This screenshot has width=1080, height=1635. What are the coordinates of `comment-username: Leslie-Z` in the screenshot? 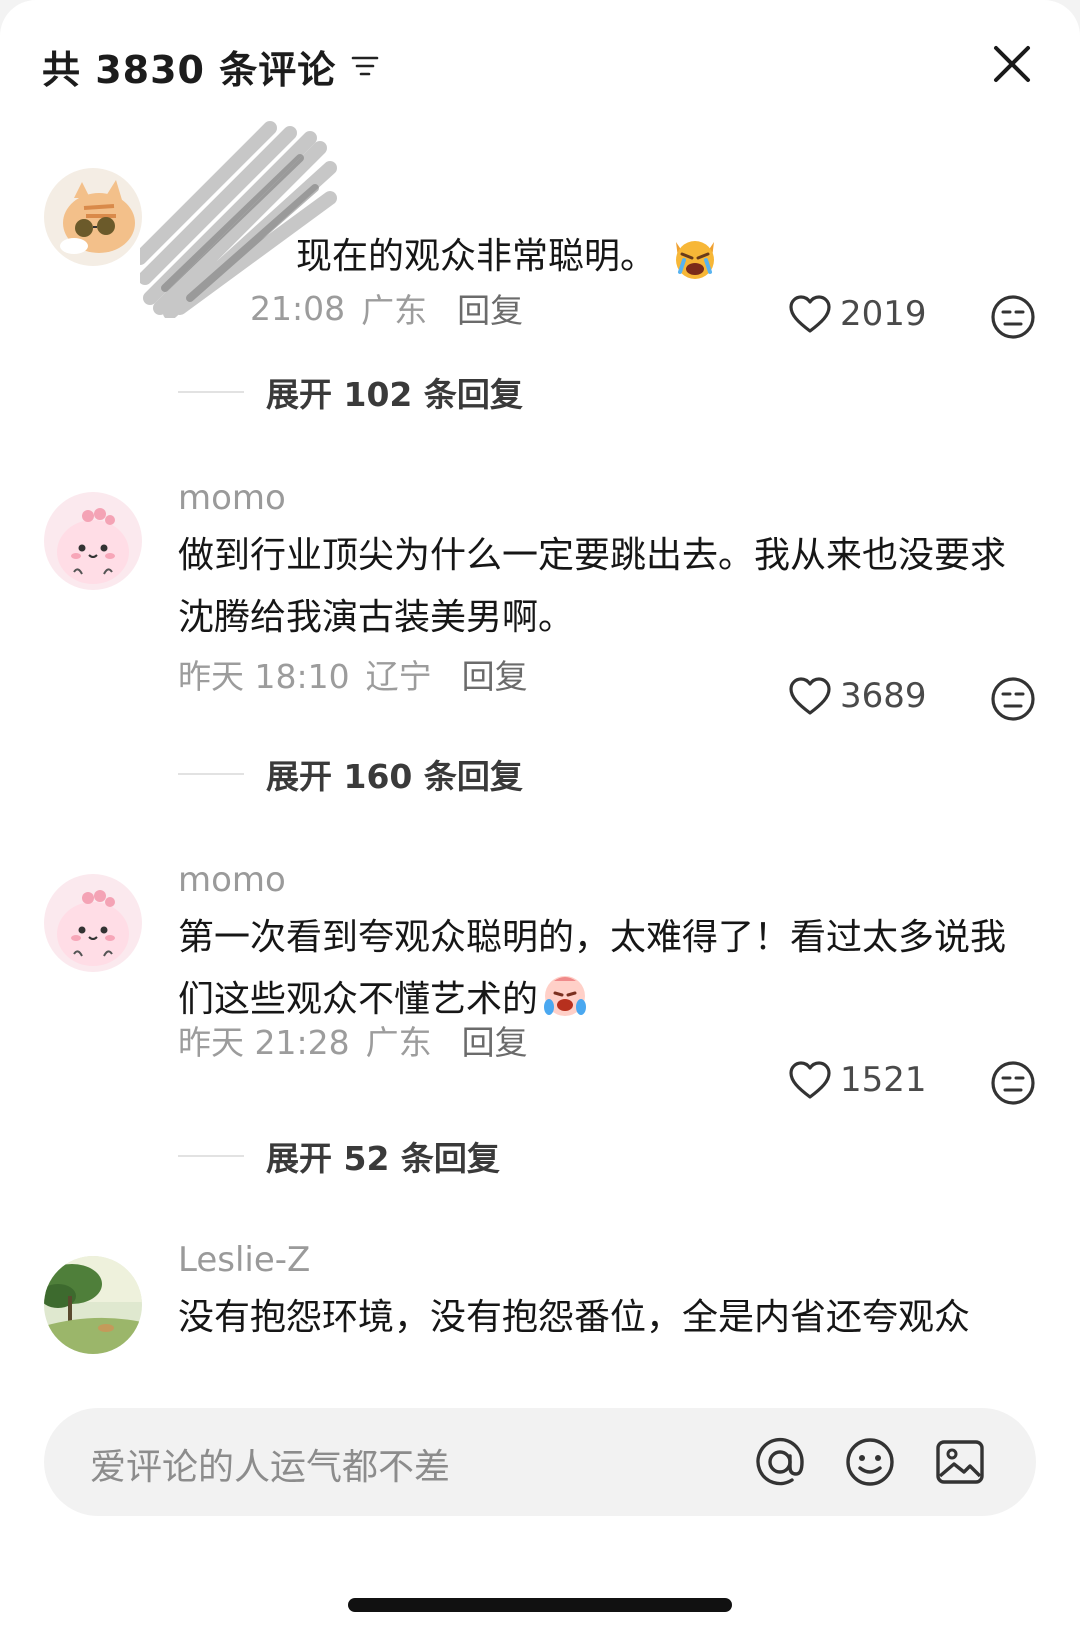 It's located at (244, 1260).